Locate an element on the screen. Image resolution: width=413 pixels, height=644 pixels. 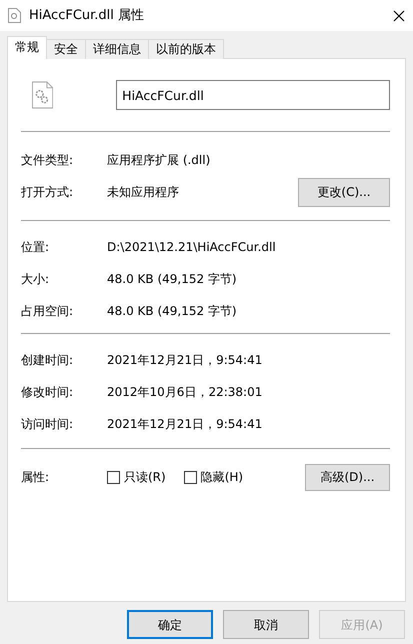
window-title: HiAccFCur.dll 属性 is located at coordinates (86, 15).